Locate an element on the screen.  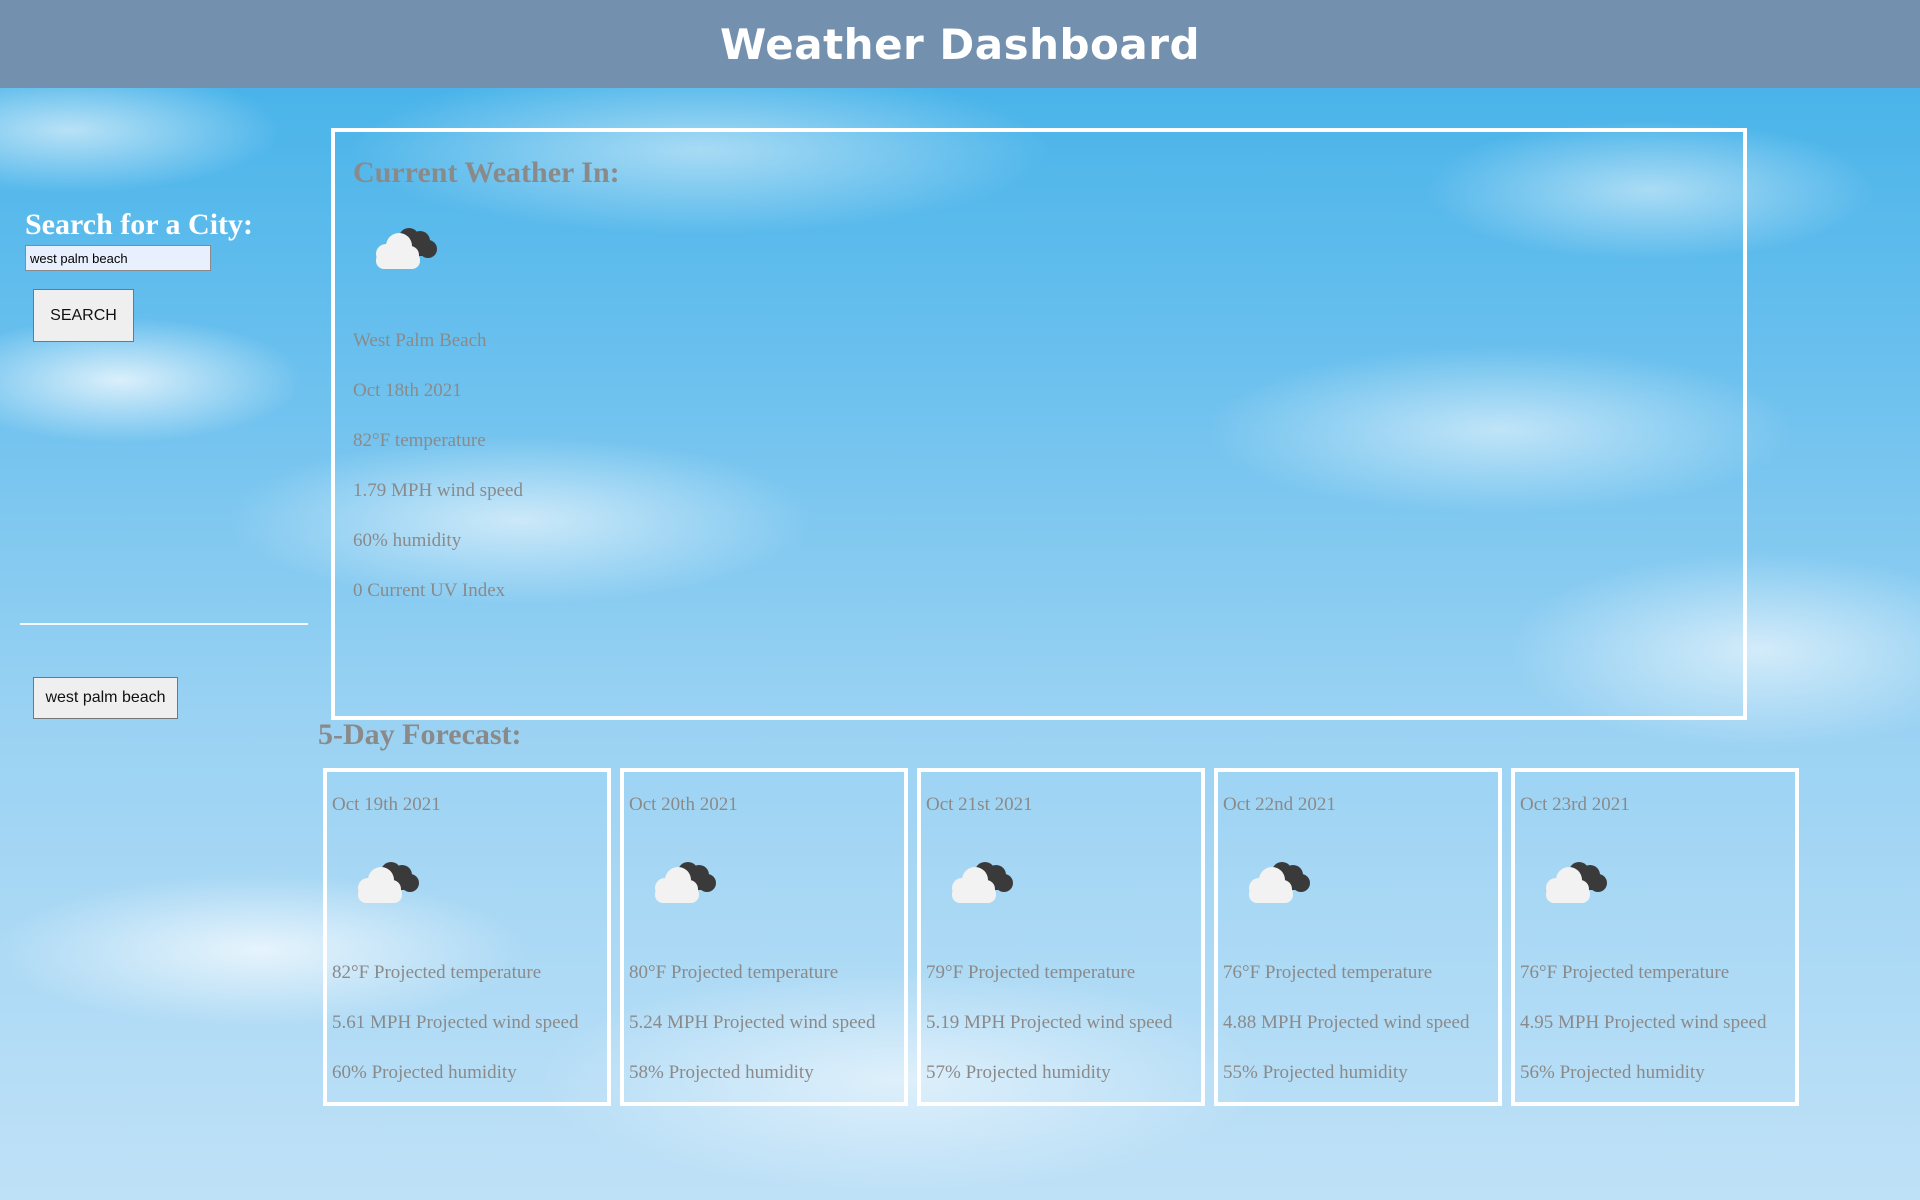
current-humidity: 60% humidity is located at coordinates (407, 540).